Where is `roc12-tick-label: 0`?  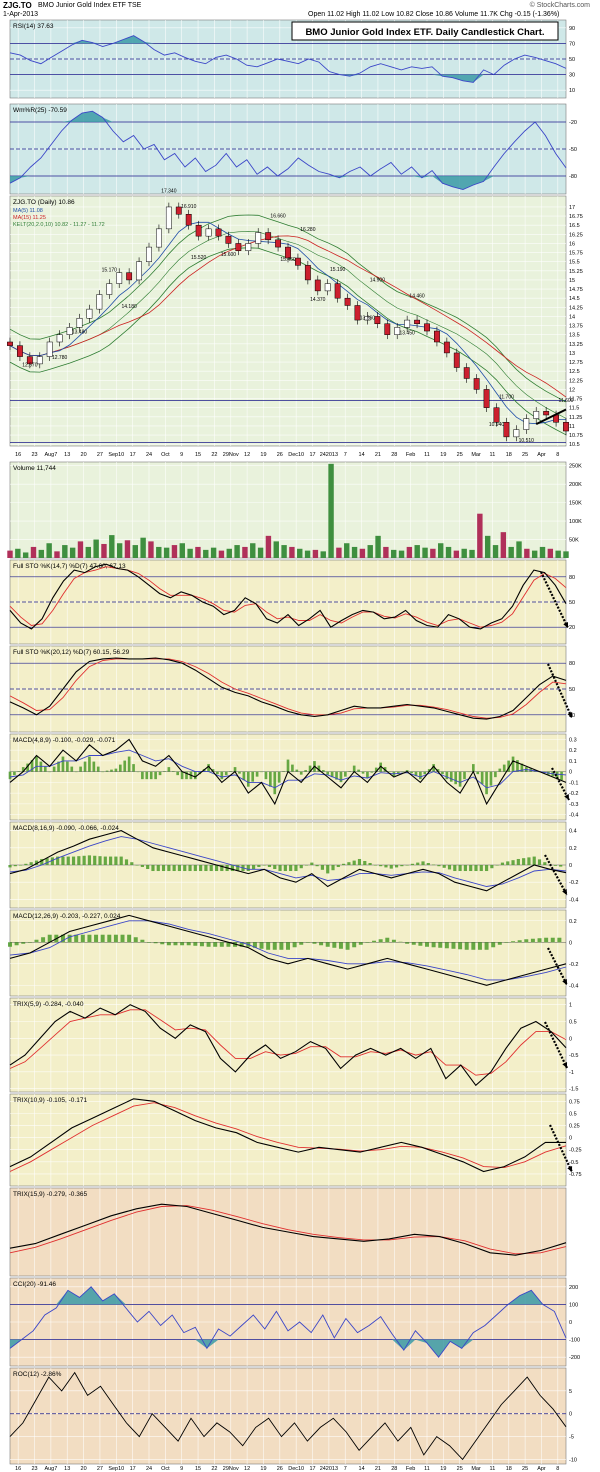 roc12-tick-label: 0 is located at coordinates (570, 1415).